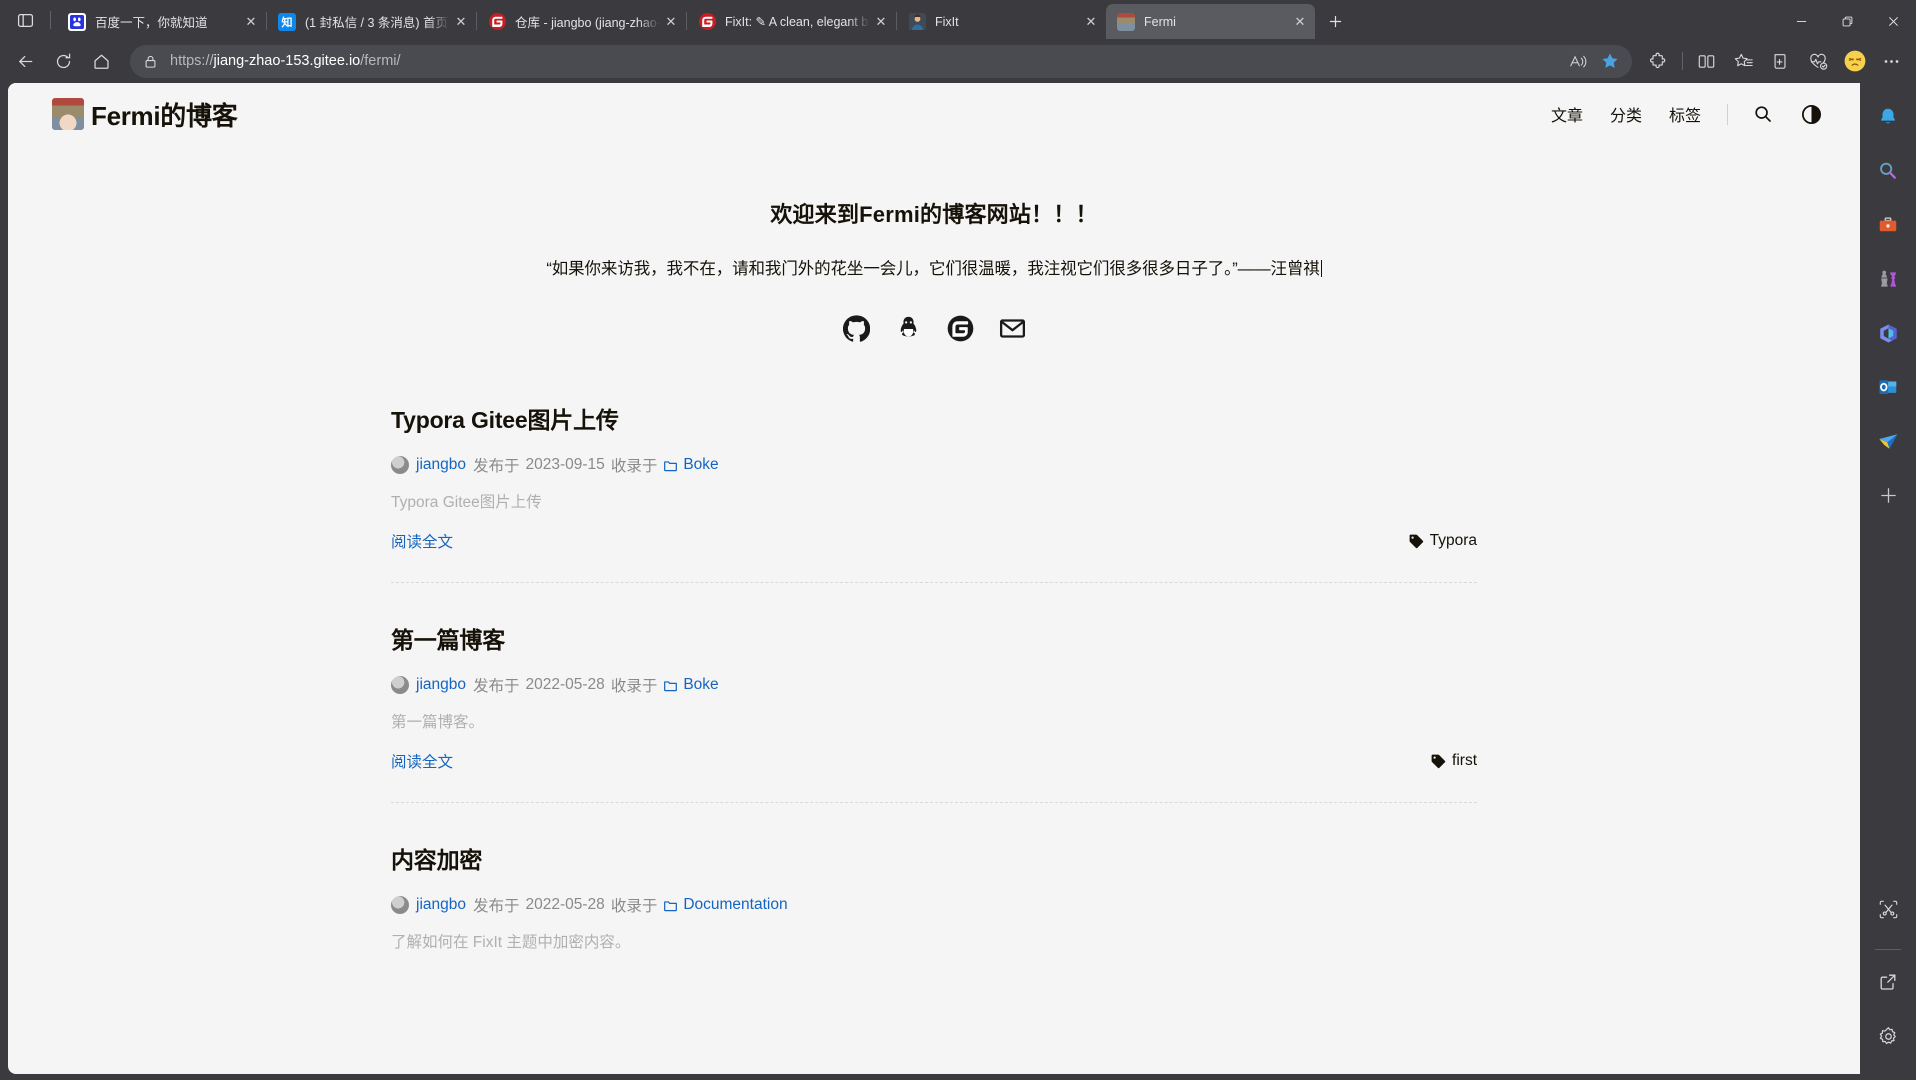  What do you see at coordinates (634, 466) in the screenshot?
I see `category-label: 收录于` at bounding box center [634, 466].